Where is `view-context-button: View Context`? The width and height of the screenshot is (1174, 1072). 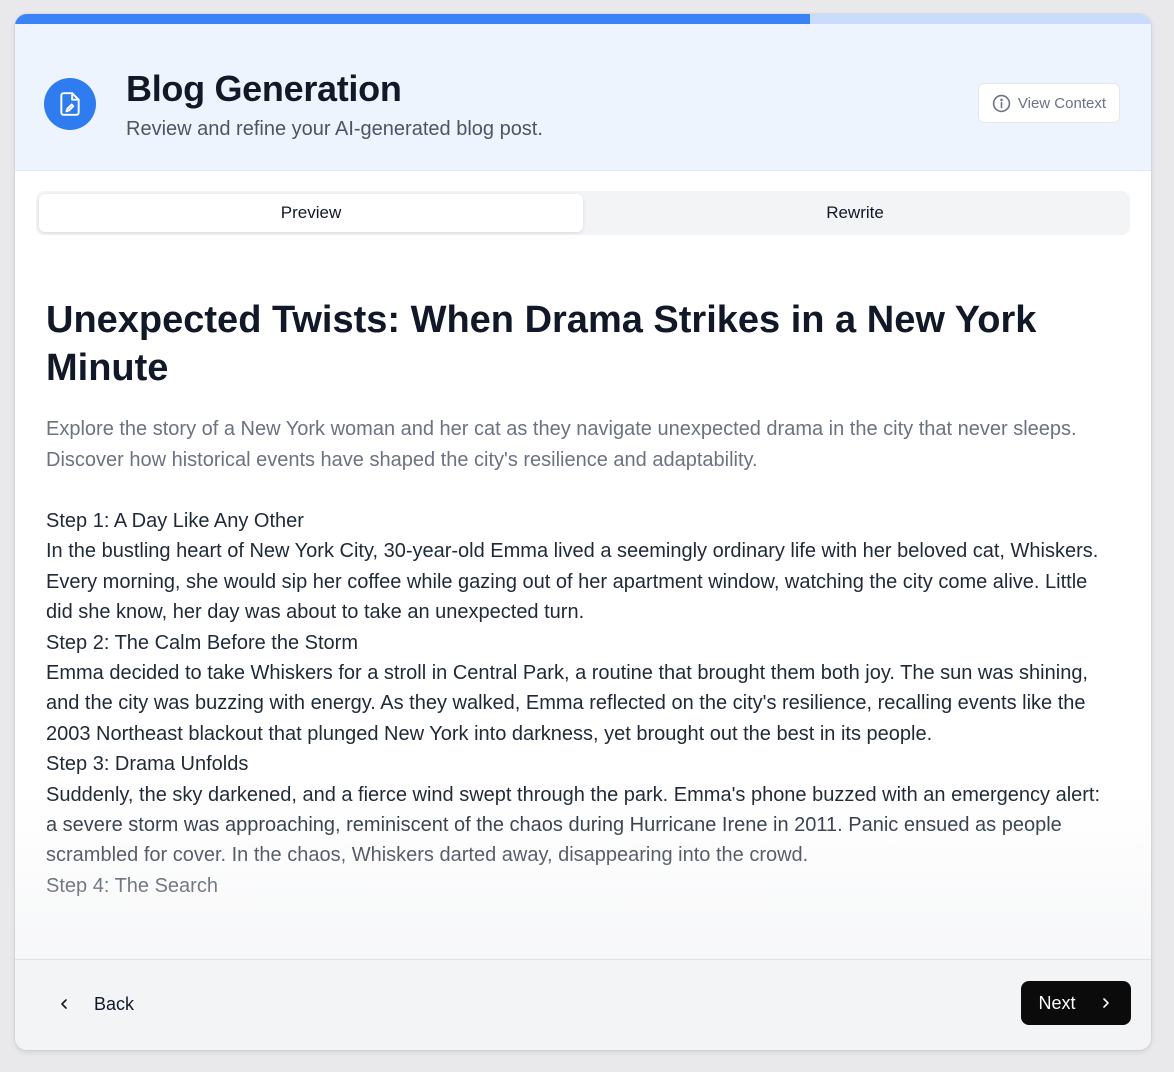
view-context-button: View Context is located at coordinates (1048, 103).